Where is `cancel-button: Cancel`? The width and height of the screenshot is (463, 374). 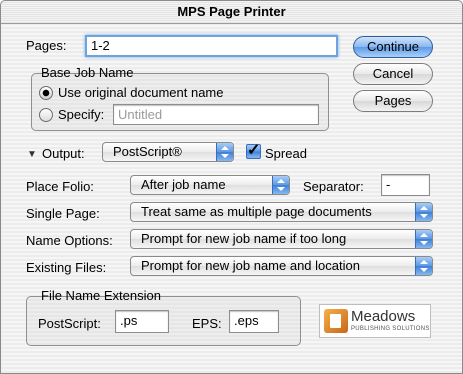 cancel-button: Cancel is located at coordinates (393, 74).